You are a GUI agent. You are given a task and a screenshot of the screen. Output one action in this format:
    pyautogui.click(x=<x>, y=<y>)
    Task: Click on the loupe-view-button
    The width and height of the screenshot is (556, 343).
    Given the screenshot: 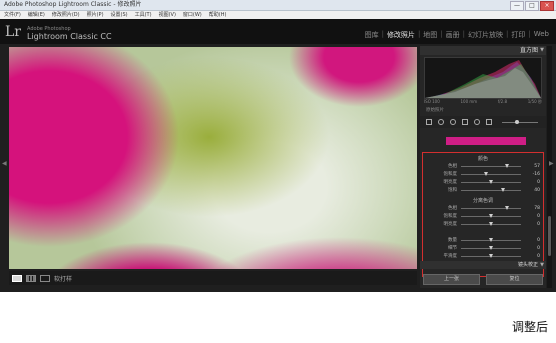 What is the action you would take?
    pyautogui.click(x=17, y=278)
    